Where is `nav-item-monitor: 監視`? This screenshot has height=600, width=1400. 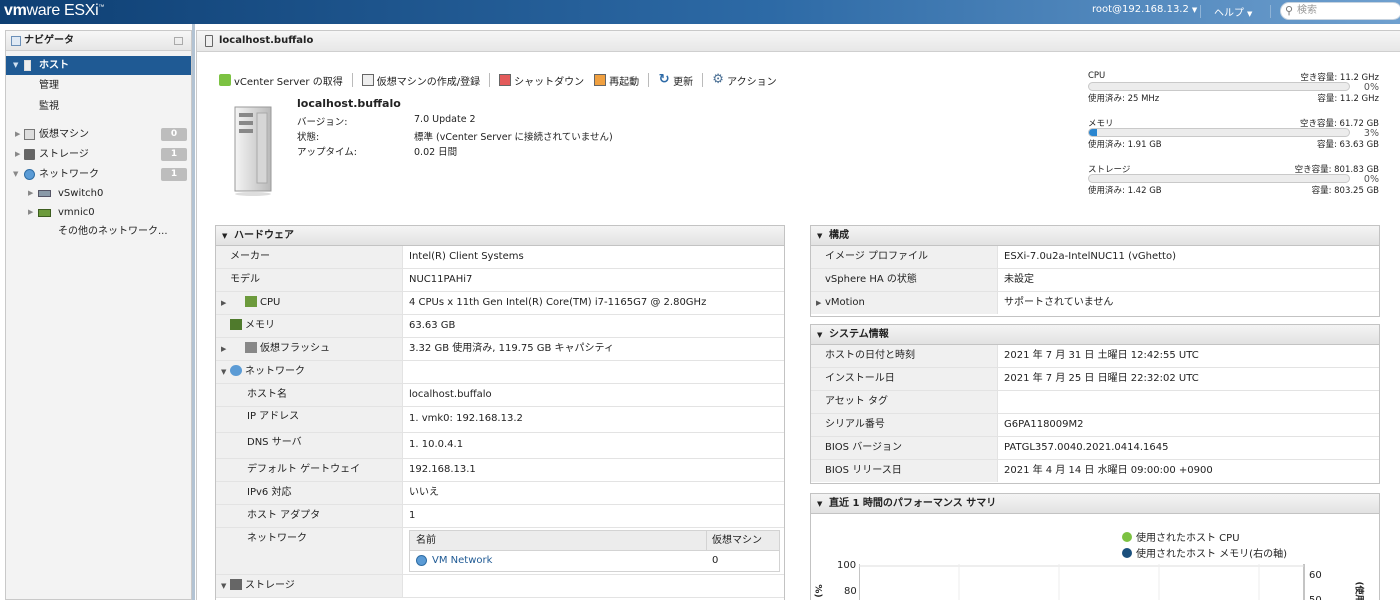 nav-item-monitor: 監視 is located at coordinates (98, 106).